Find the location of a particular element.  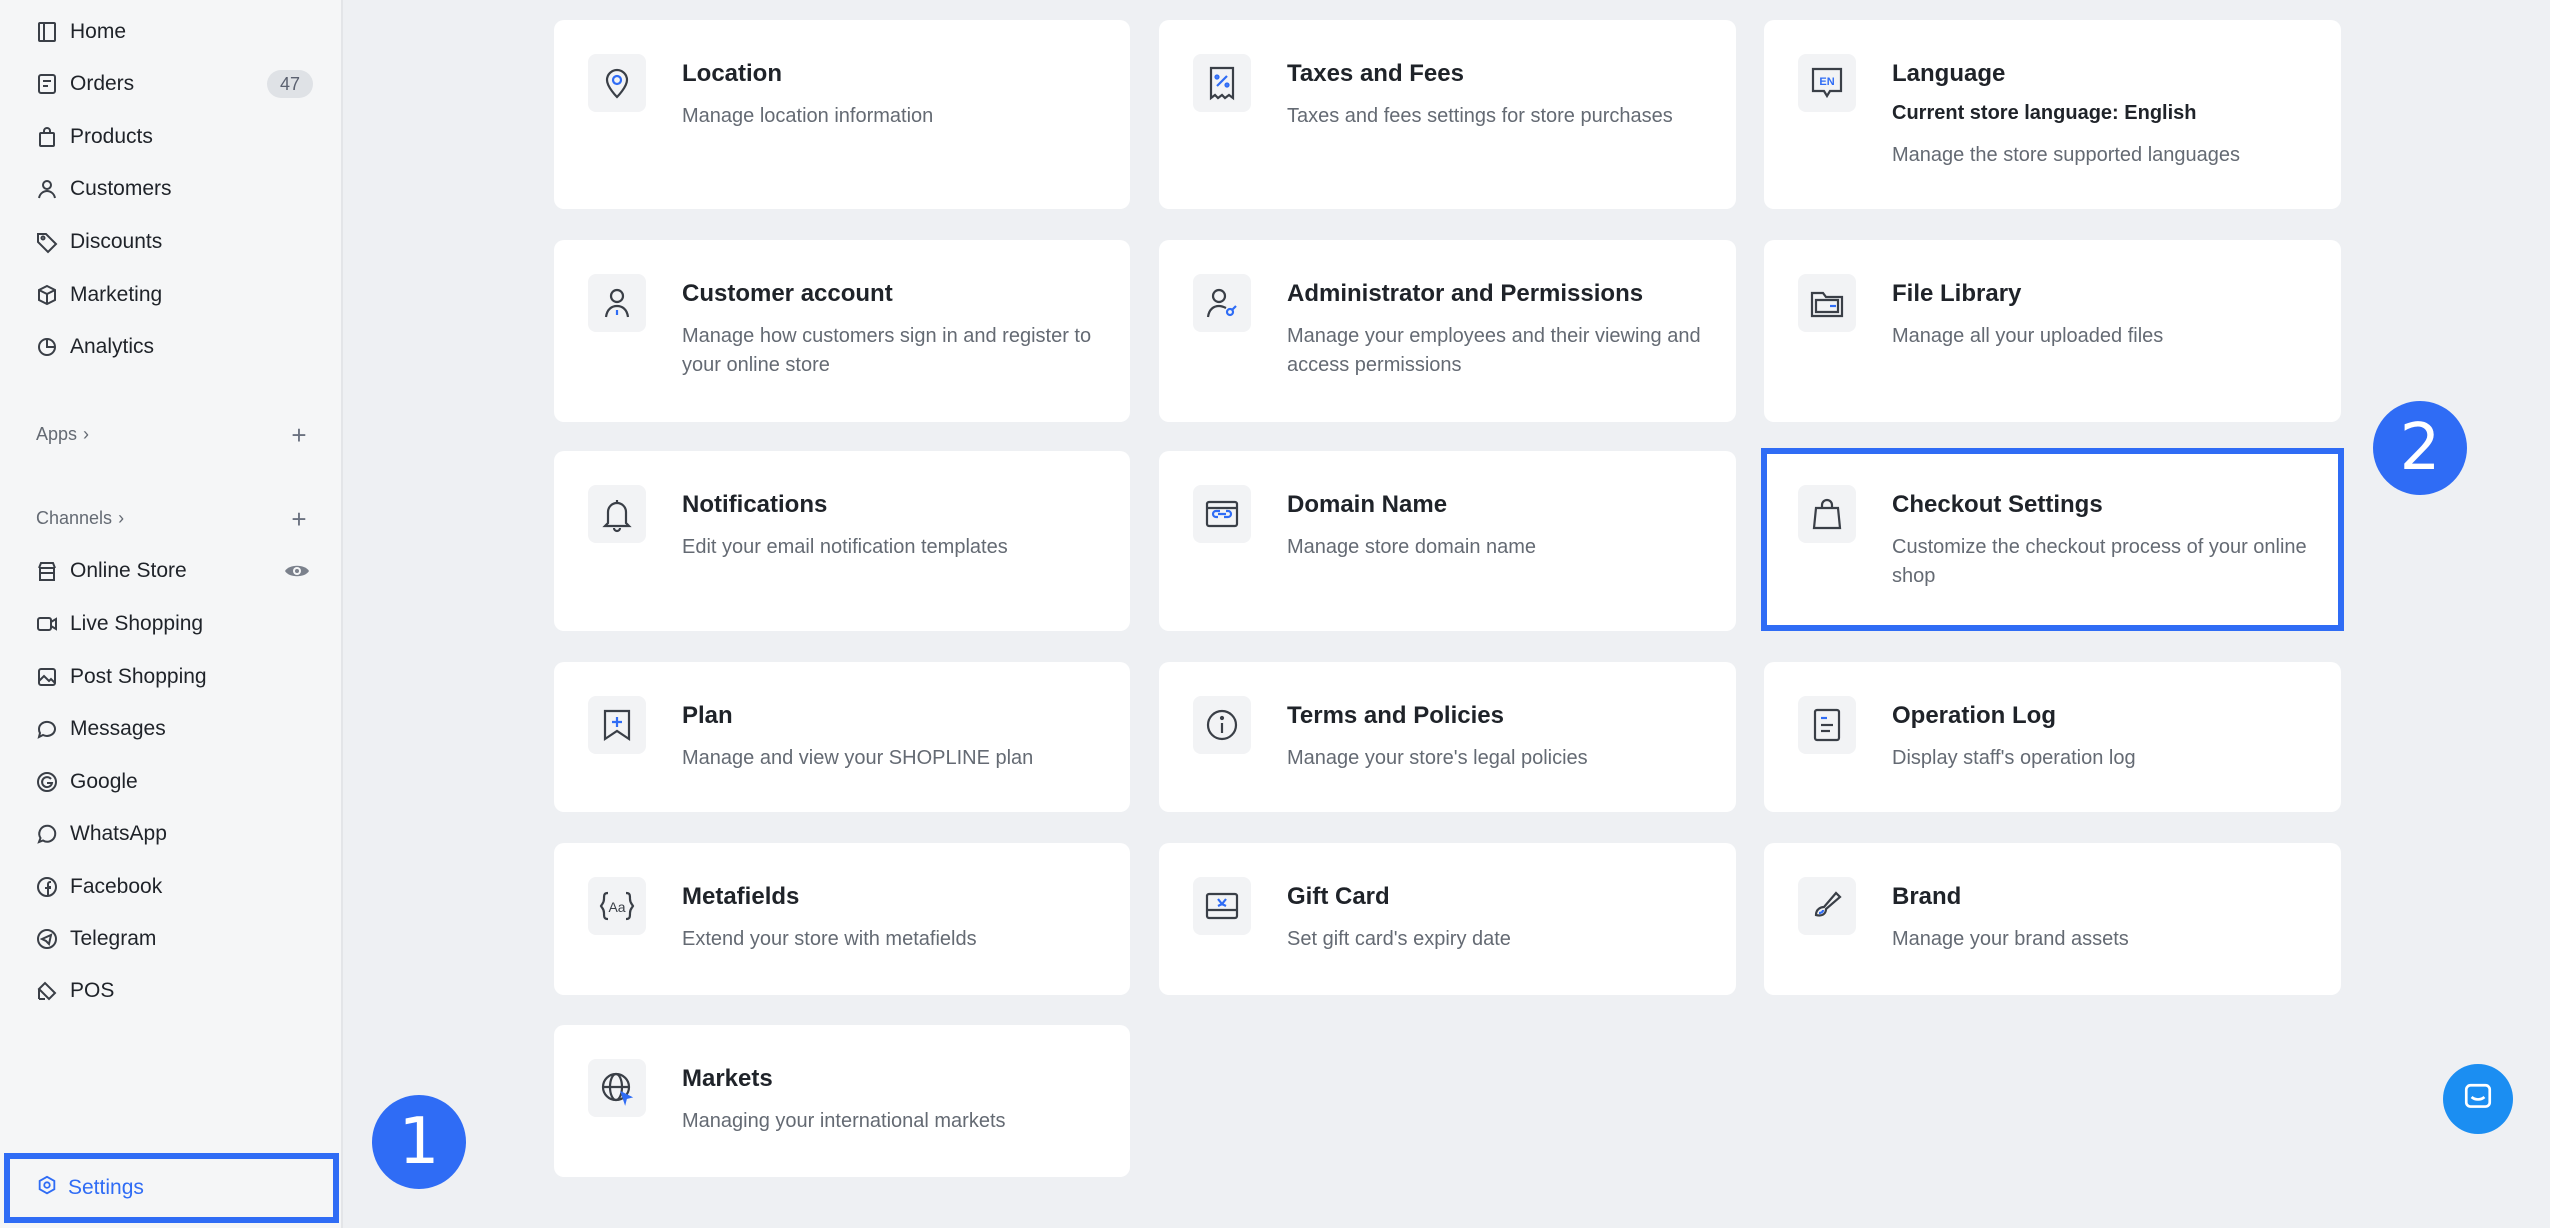

channels-label: Channels is located at coordinates (74, 518).